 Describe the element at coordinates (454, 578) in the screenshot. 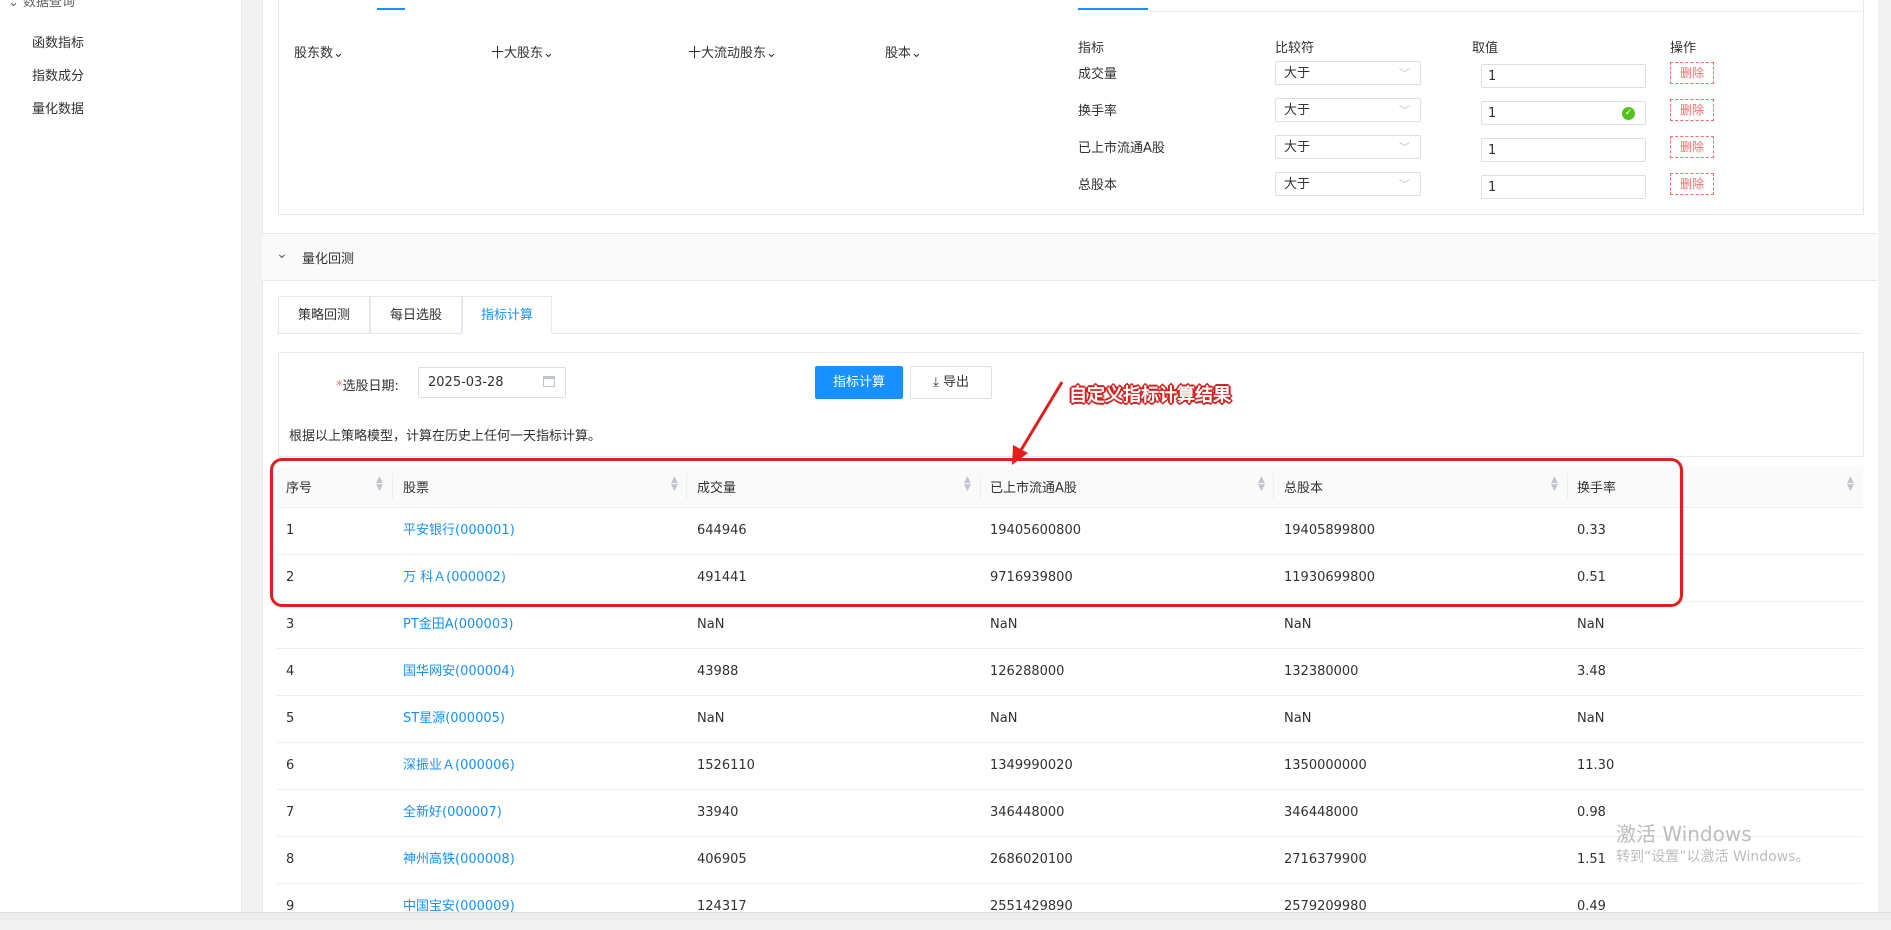

I see `stock-link: 万 科Ａ(000002)` at that location.